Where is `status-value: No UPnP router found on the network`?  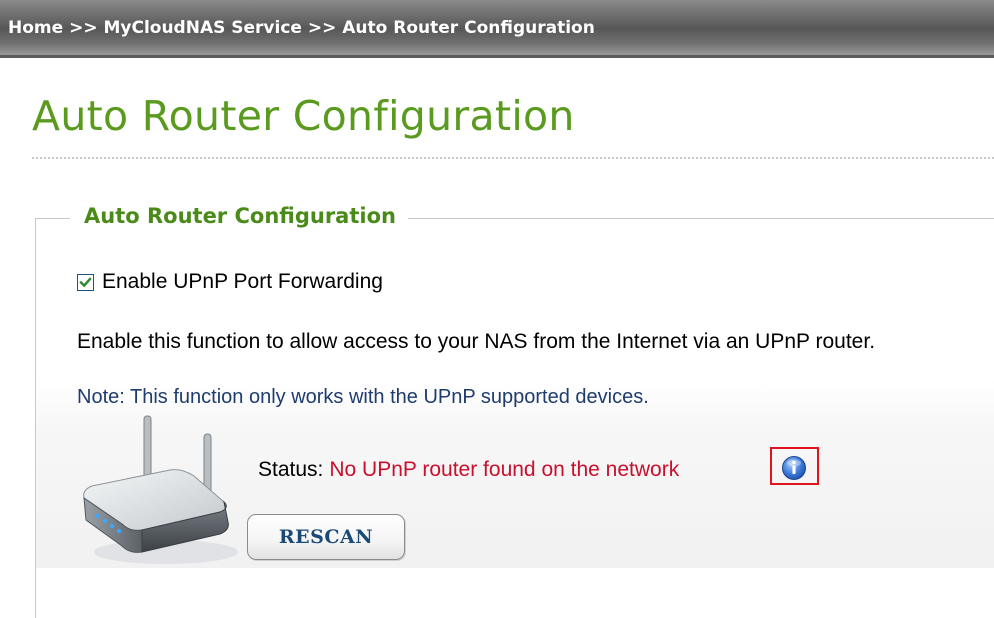
status-value: No UPnP router found on the network is located at coordinates (504, 469).